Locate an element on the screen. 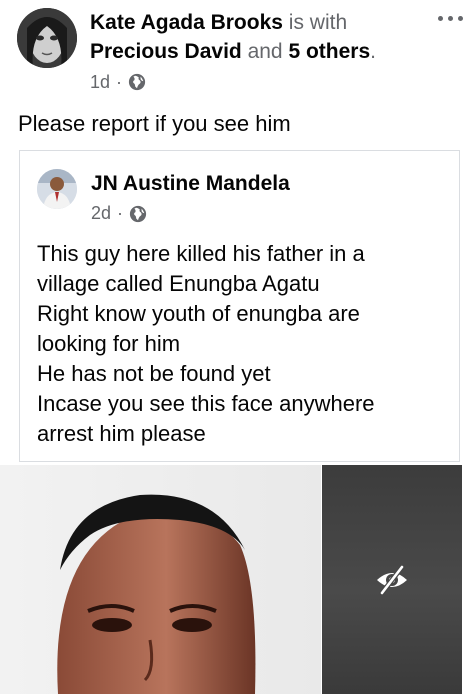 The height and width of the screenshot is (694, 476). shared-text-line: village called Enungba Agatu is located at coordinates (178, 283).